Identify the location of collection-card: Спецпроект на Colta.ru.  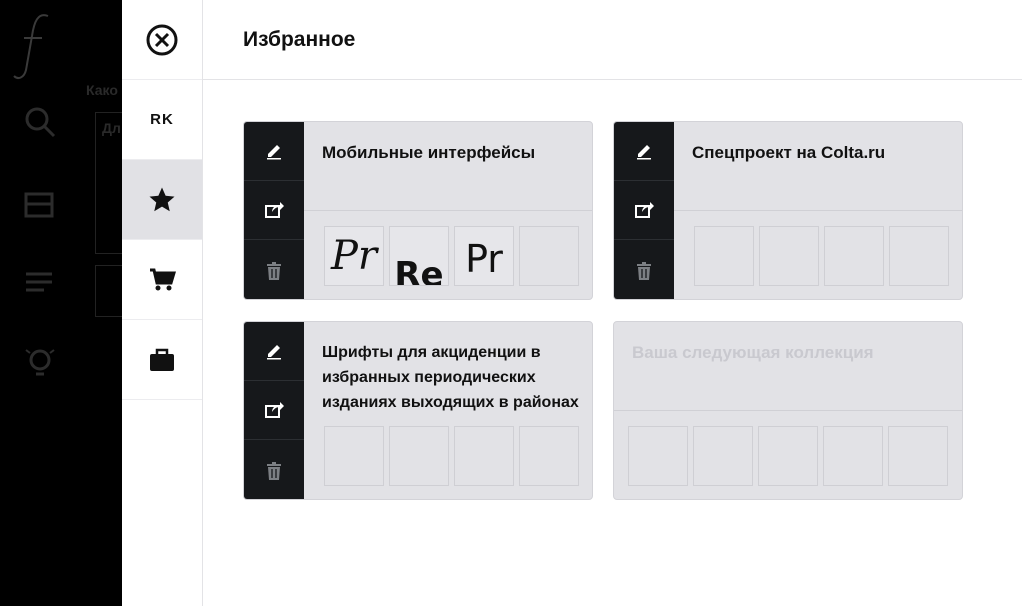
(788, 210).